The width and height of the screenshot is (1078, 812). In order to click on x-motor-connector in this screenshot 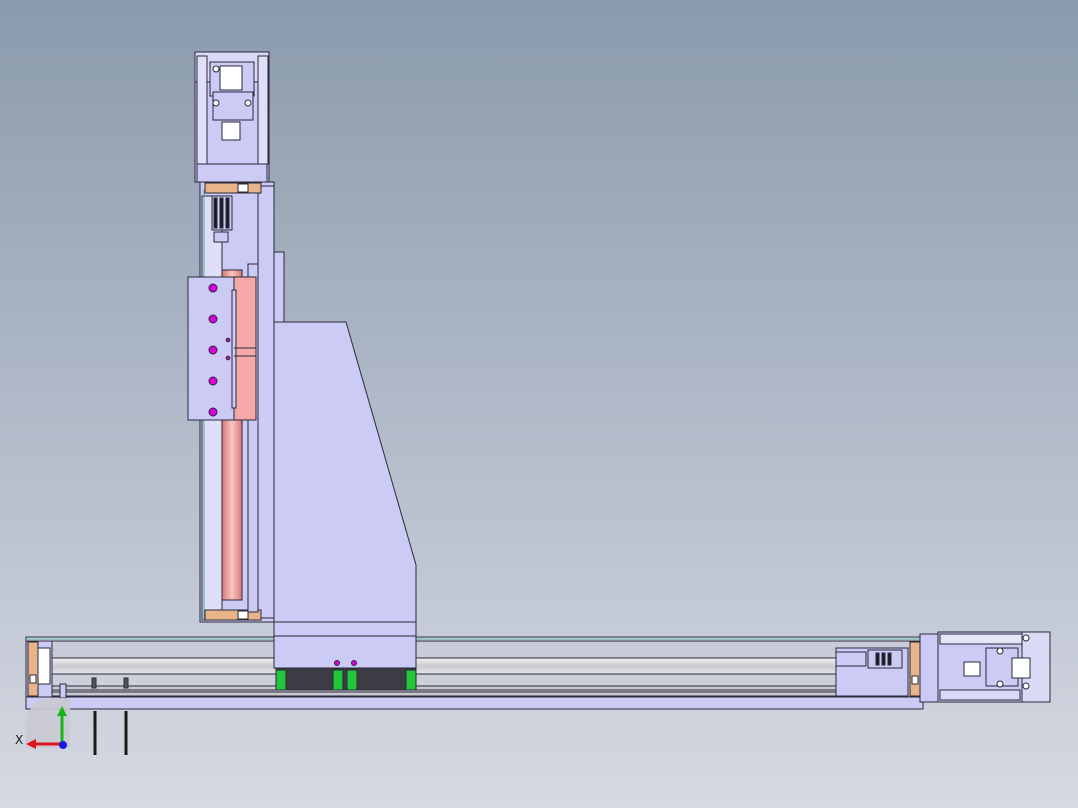, I will do `click(1021, 668)`.